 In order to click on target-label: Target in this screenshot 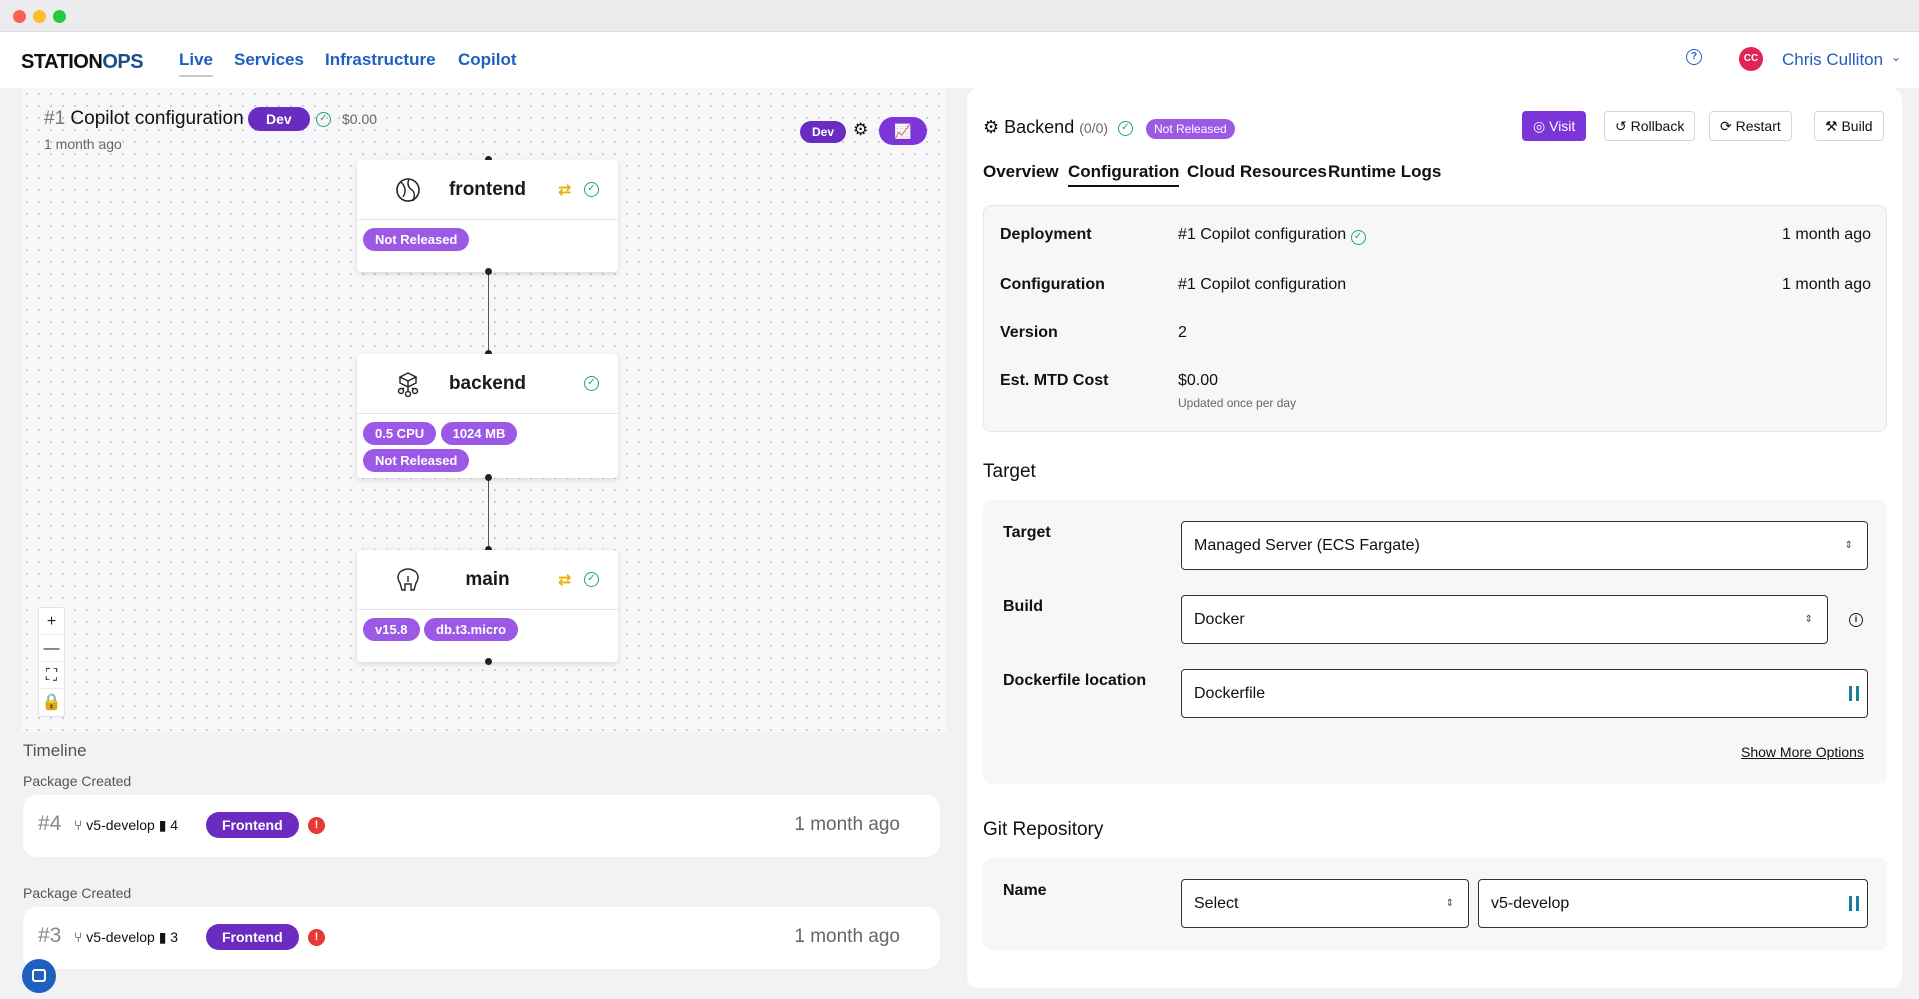, I will do `click(1027, 532)`.